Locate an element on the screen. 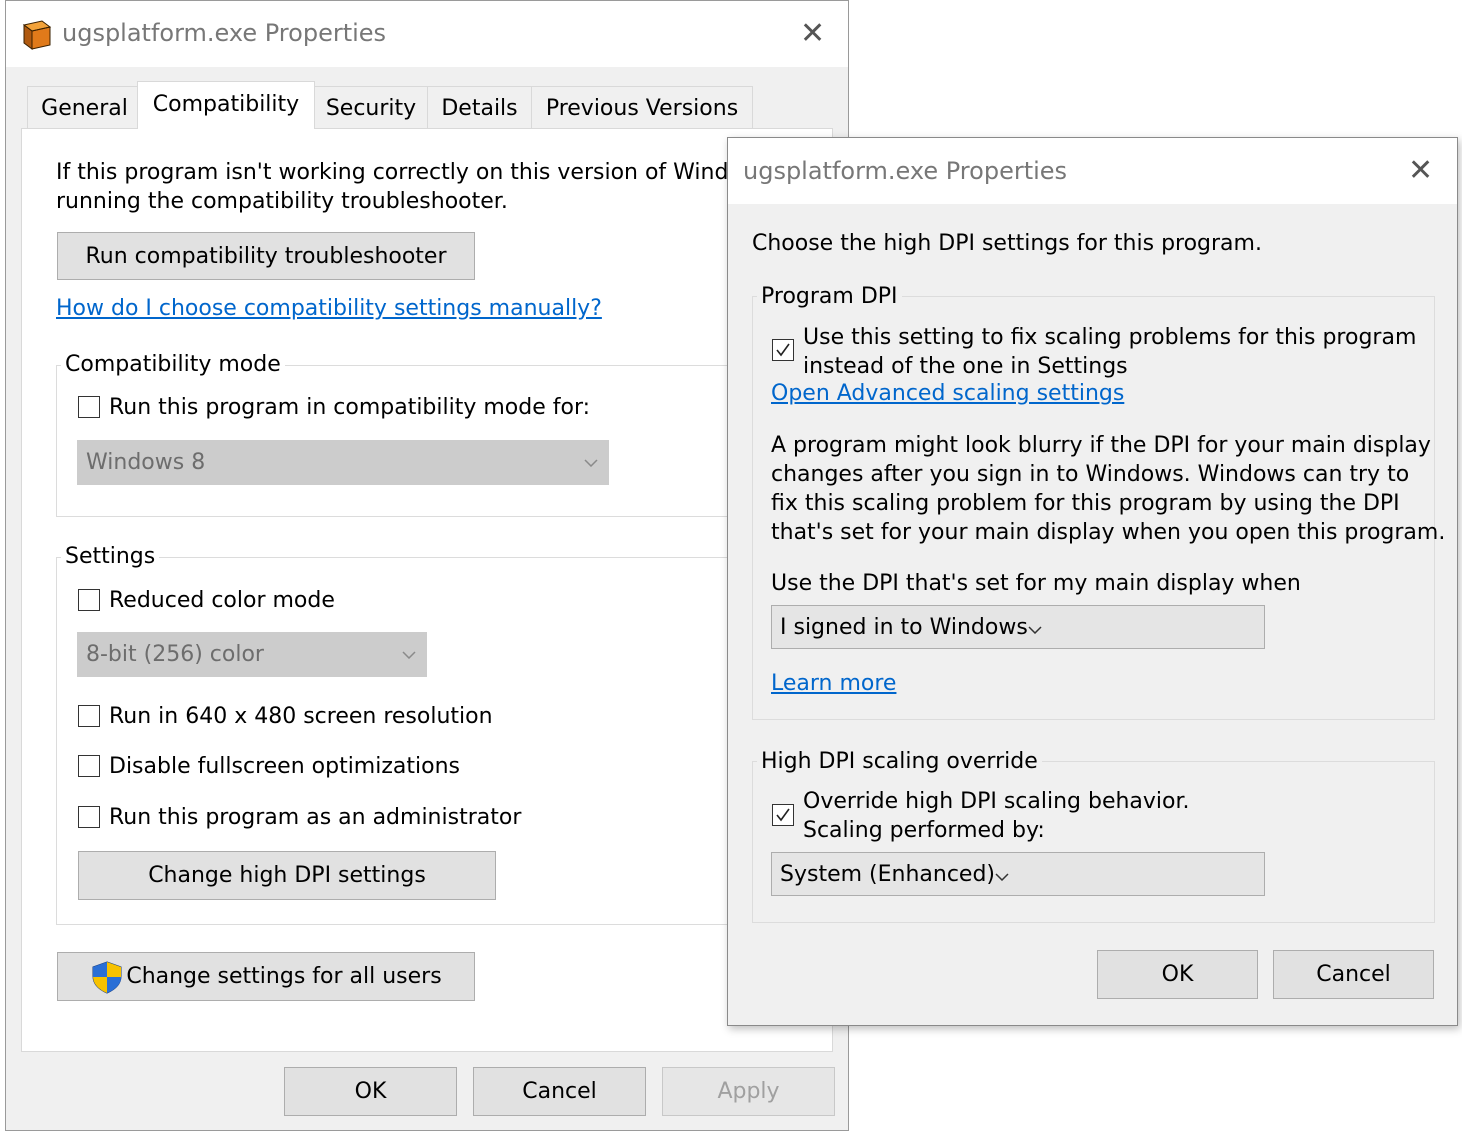 The image size is (1462, 1134). dpi-override-label: High DPI scaling override is located at coordinates (899, 762).